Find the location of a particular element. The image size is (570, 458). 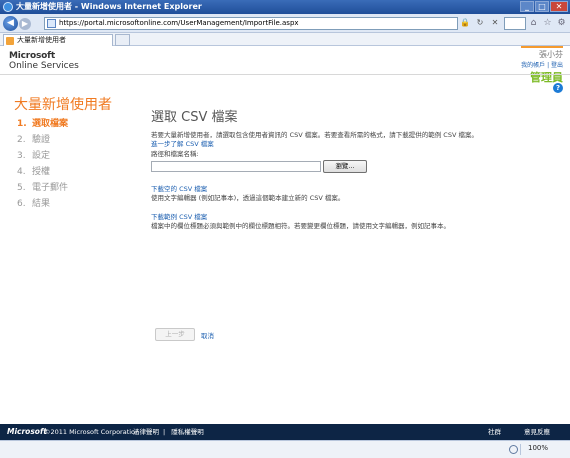

cancel-link: 取消 is located at coordinates (207, 335).